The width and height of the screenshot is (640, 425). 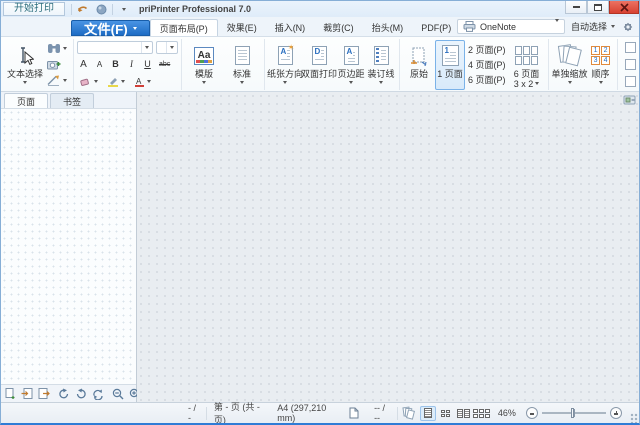 I want to click on duplex-button: D 双面打印, so click(x=319, y=65).